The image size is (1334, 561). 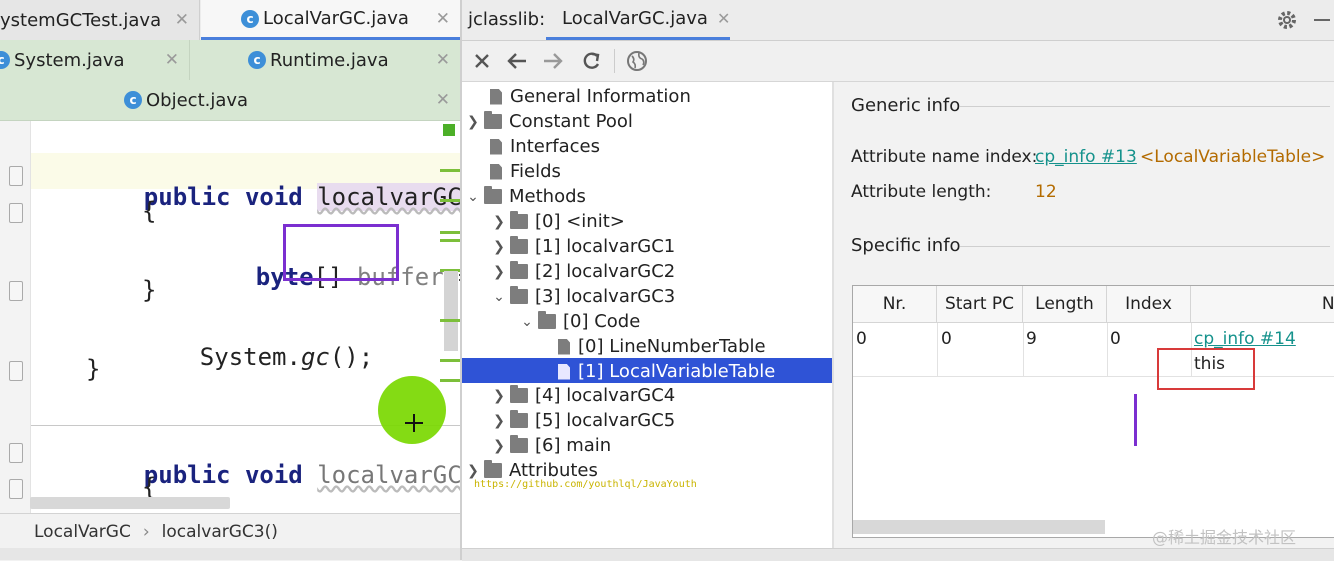 What do you see at coordinates (979, 527) in the screenshot?
I see `table-horizontal-scrollbar` at bounding box center [979, 527].